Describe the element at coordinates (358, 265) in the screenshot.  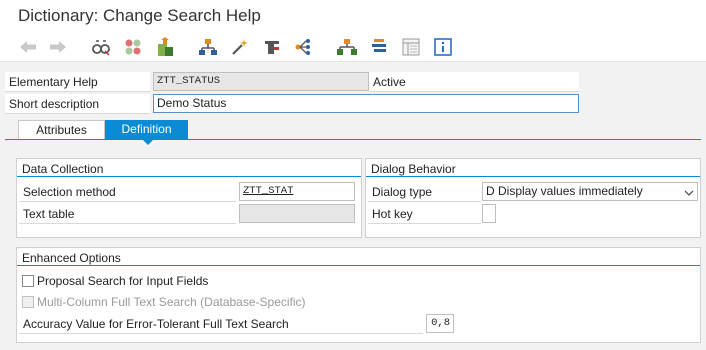
I see `enhanced-options-rule` at that location.